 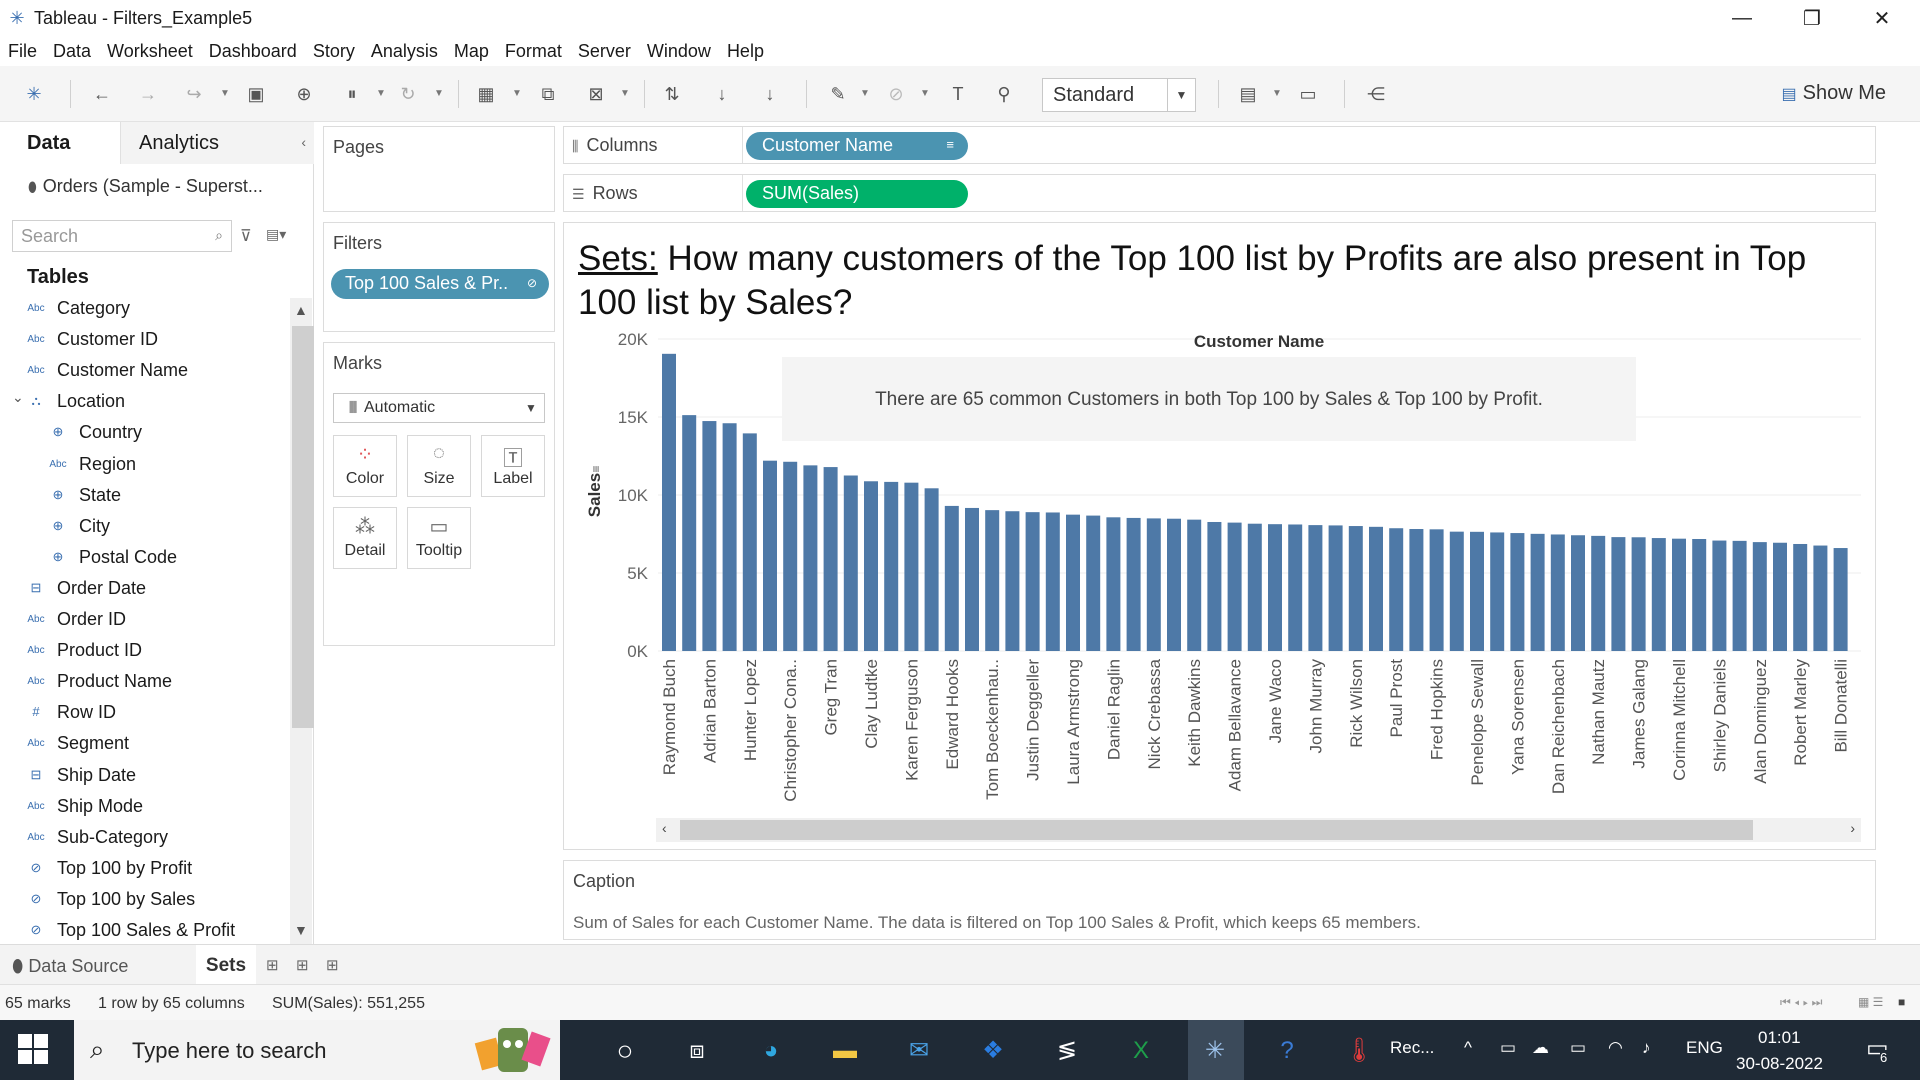 What do you see at coordinates (145, 311) in the screenshot?
I see `field-item: Abc Category` at bounding box center [145, 311].